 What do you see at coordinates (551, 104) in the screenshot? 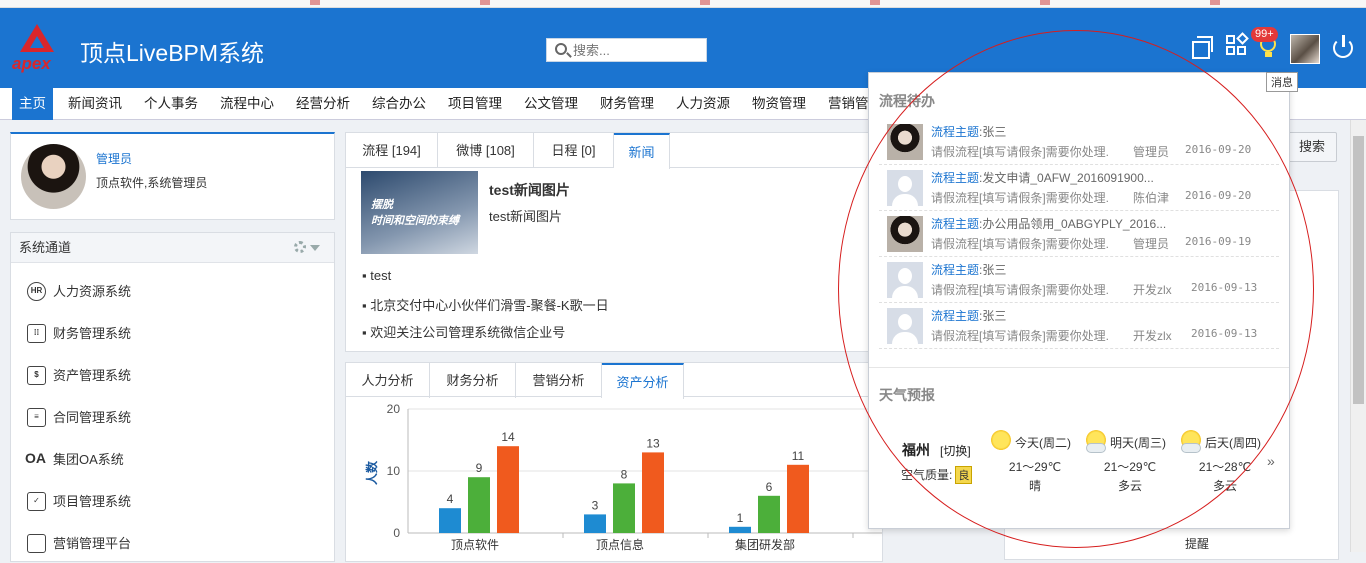
I see `nav-document: 公文管理` at bounding box center [551, 104].